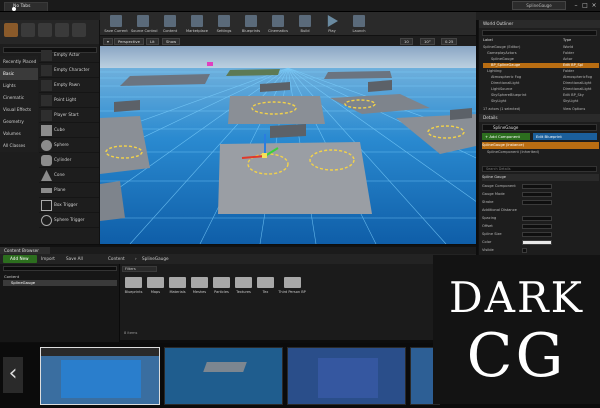  What do you see at coordinates (524, 250) in the screenshot?
I see `visible-checkbox` at bounding box center [524, 250].